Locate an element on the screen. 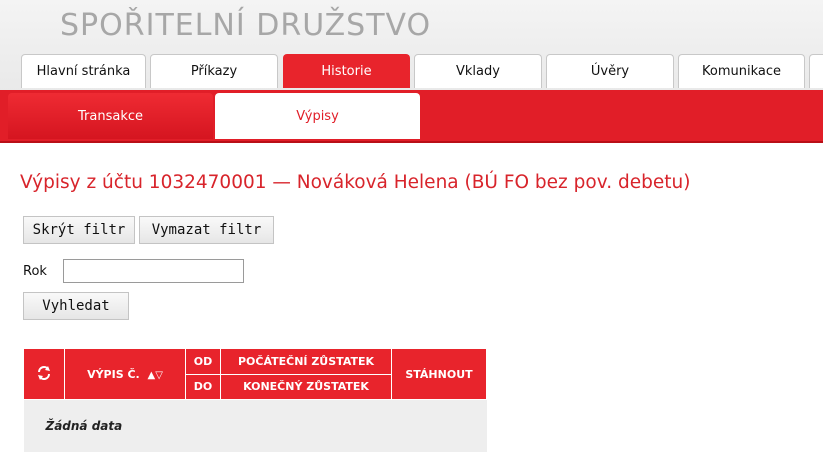 Image resolution: width=823 pixels, height=452 pixels. col-download-label: STÁHNOUT is located at coordinates (438, 374).